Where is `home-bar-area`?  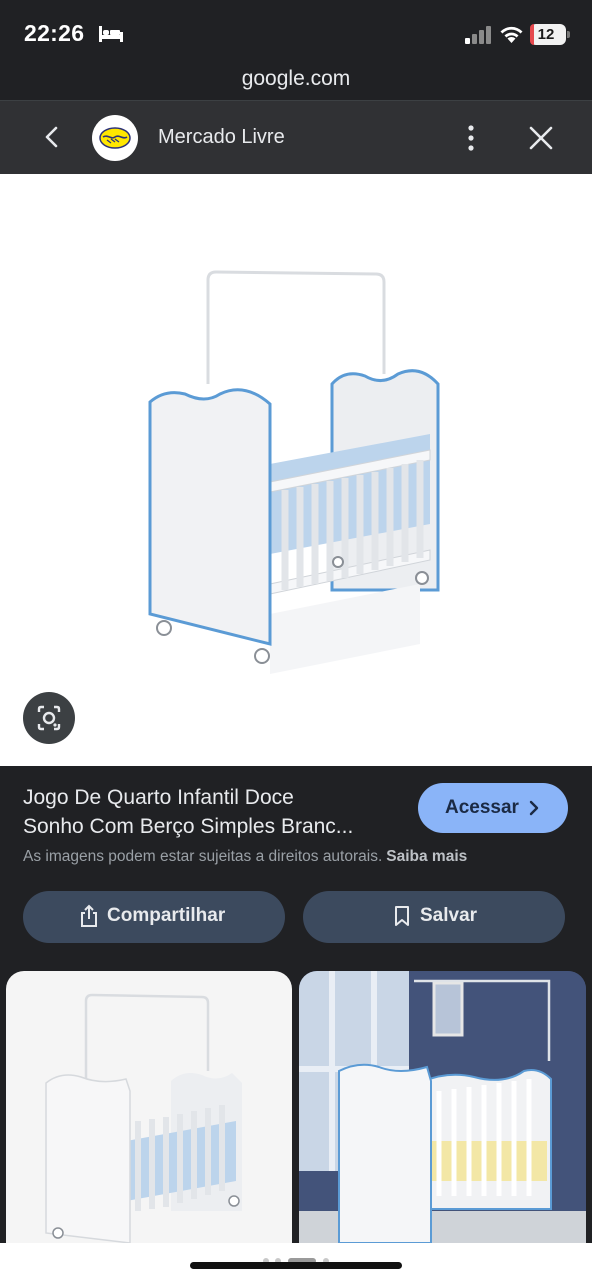 home-bar-area is located at coordinates (296, 1261).